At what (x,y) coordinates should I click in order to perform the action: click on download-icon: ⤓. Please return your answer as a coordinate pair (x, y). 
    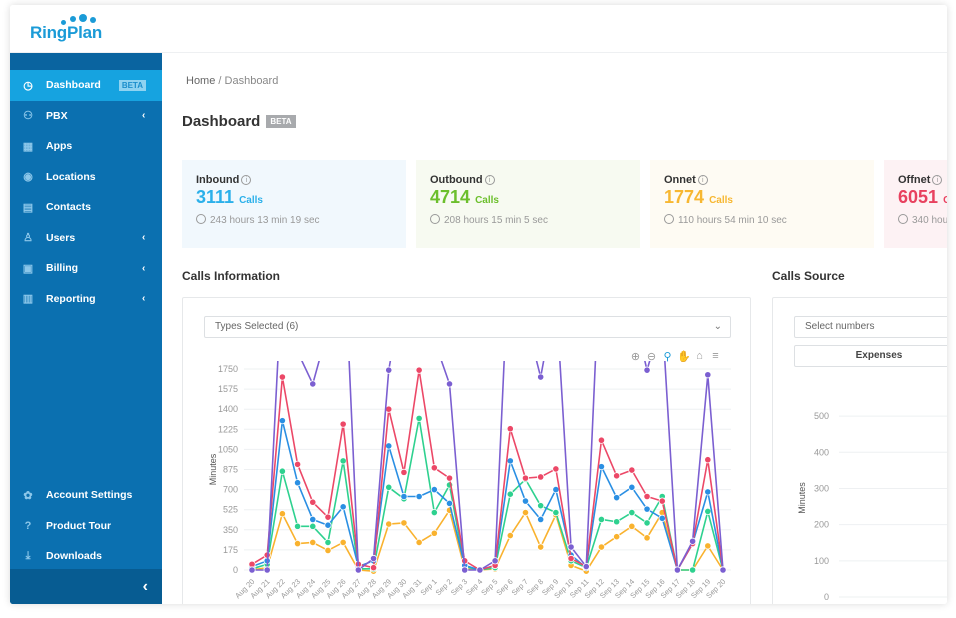
    Looking at the image, I should click on (28, 555).